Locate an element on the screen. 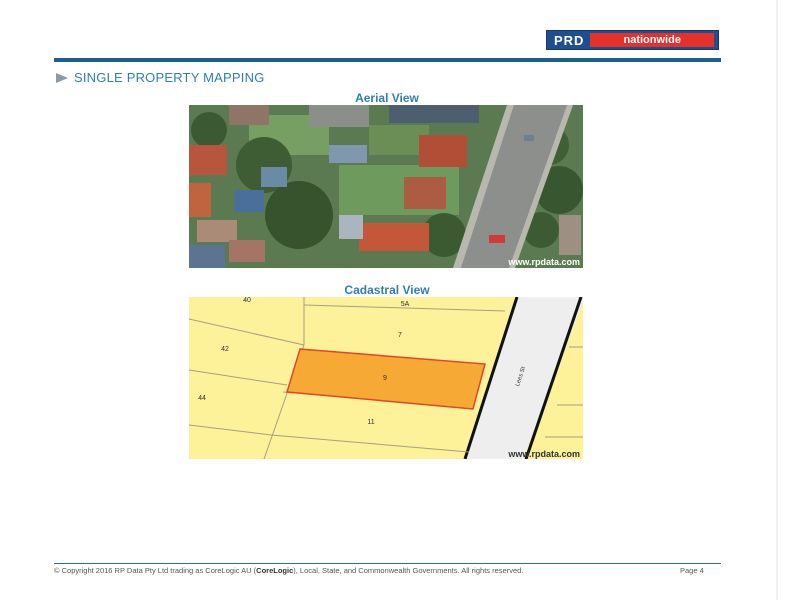  lot-label: 9 is located at coordinates (385, 378).